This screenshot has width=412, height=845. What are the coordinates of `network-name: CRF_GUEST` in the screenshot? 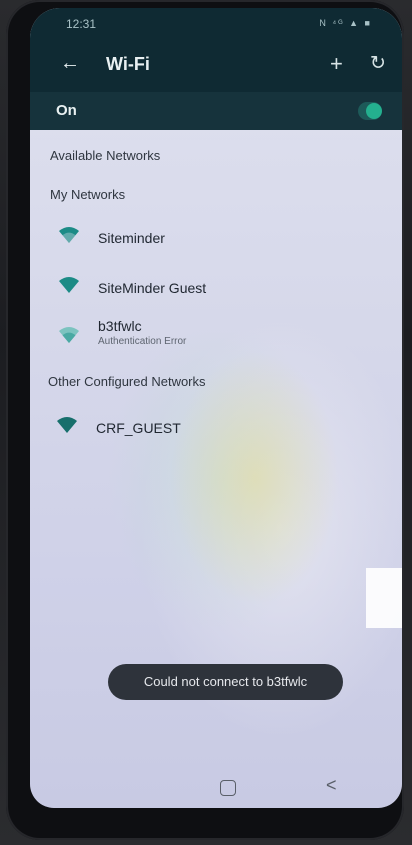 It's located at (138, 428).